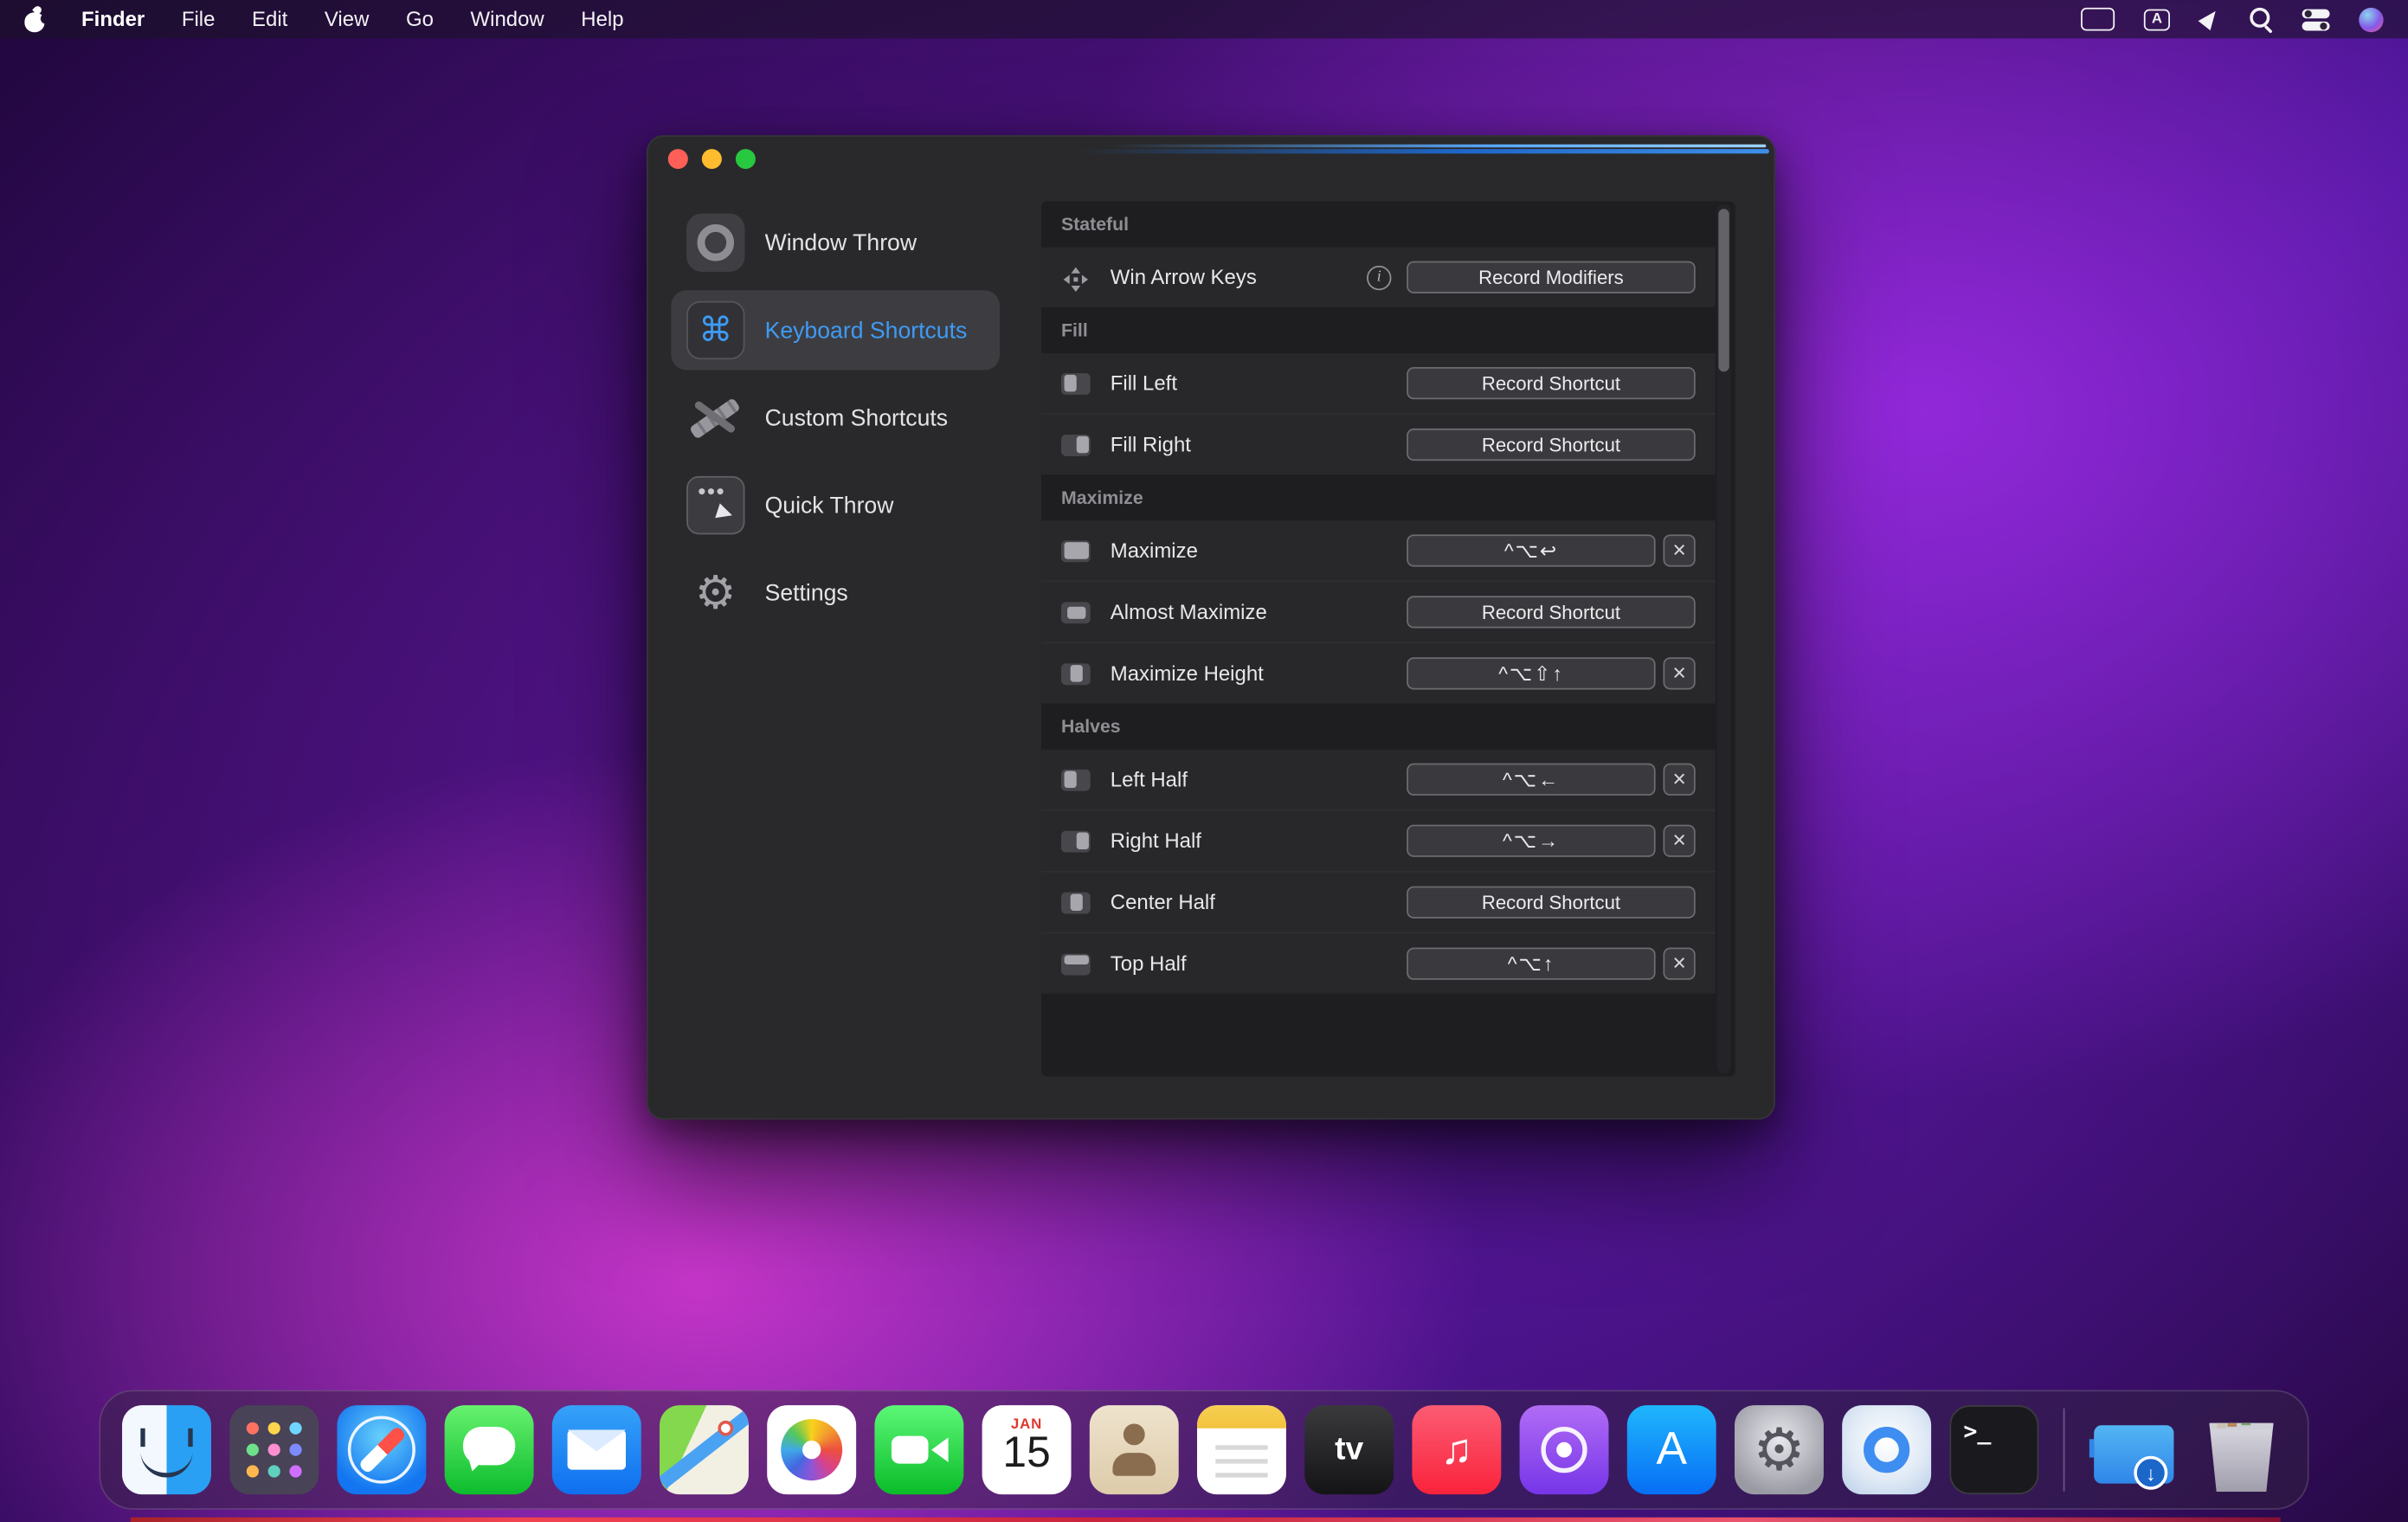 This screenshot has width=2408, height=1522. What do you see at coordinates (382, 1450) in the screenshot?
I see `dock-icon-safari` at bounding box center [382, 1450].